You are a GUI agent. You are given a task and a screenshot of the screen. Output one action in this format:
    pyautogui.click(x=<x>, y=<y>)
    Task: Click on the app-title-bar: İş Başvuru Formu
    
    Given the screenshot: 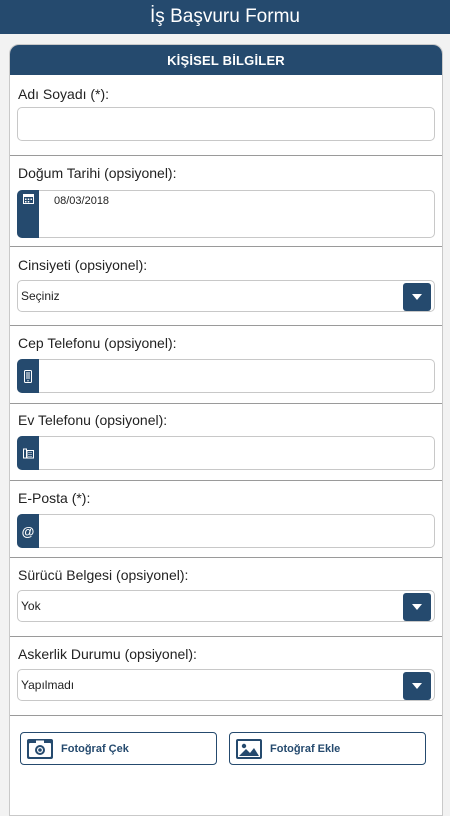 What is the action you would take?
    pyautogui.click(x=225, y=17)
    